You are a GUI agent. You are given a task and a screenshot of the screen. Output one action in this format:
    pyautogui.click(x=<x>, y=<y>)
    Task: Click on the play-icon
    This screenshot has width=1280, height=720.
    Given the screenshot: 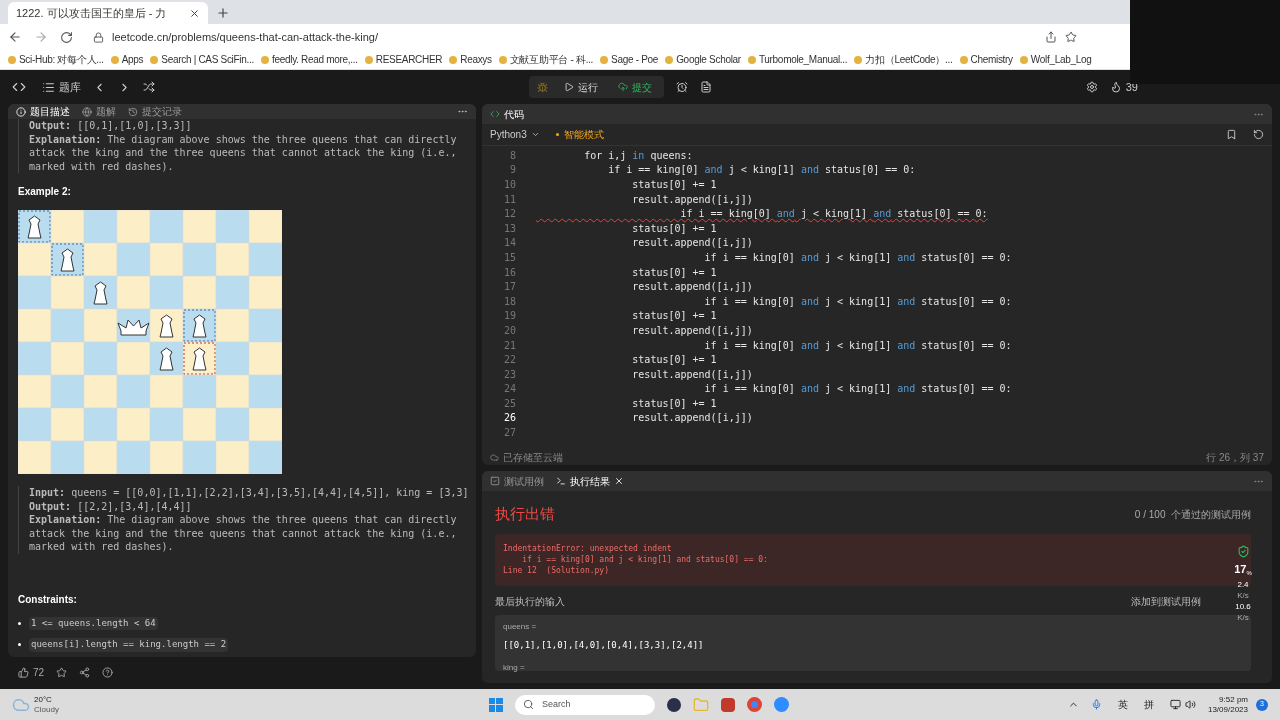 What is the action you would take?
    pyautogui.click(x=568, y=87)
    